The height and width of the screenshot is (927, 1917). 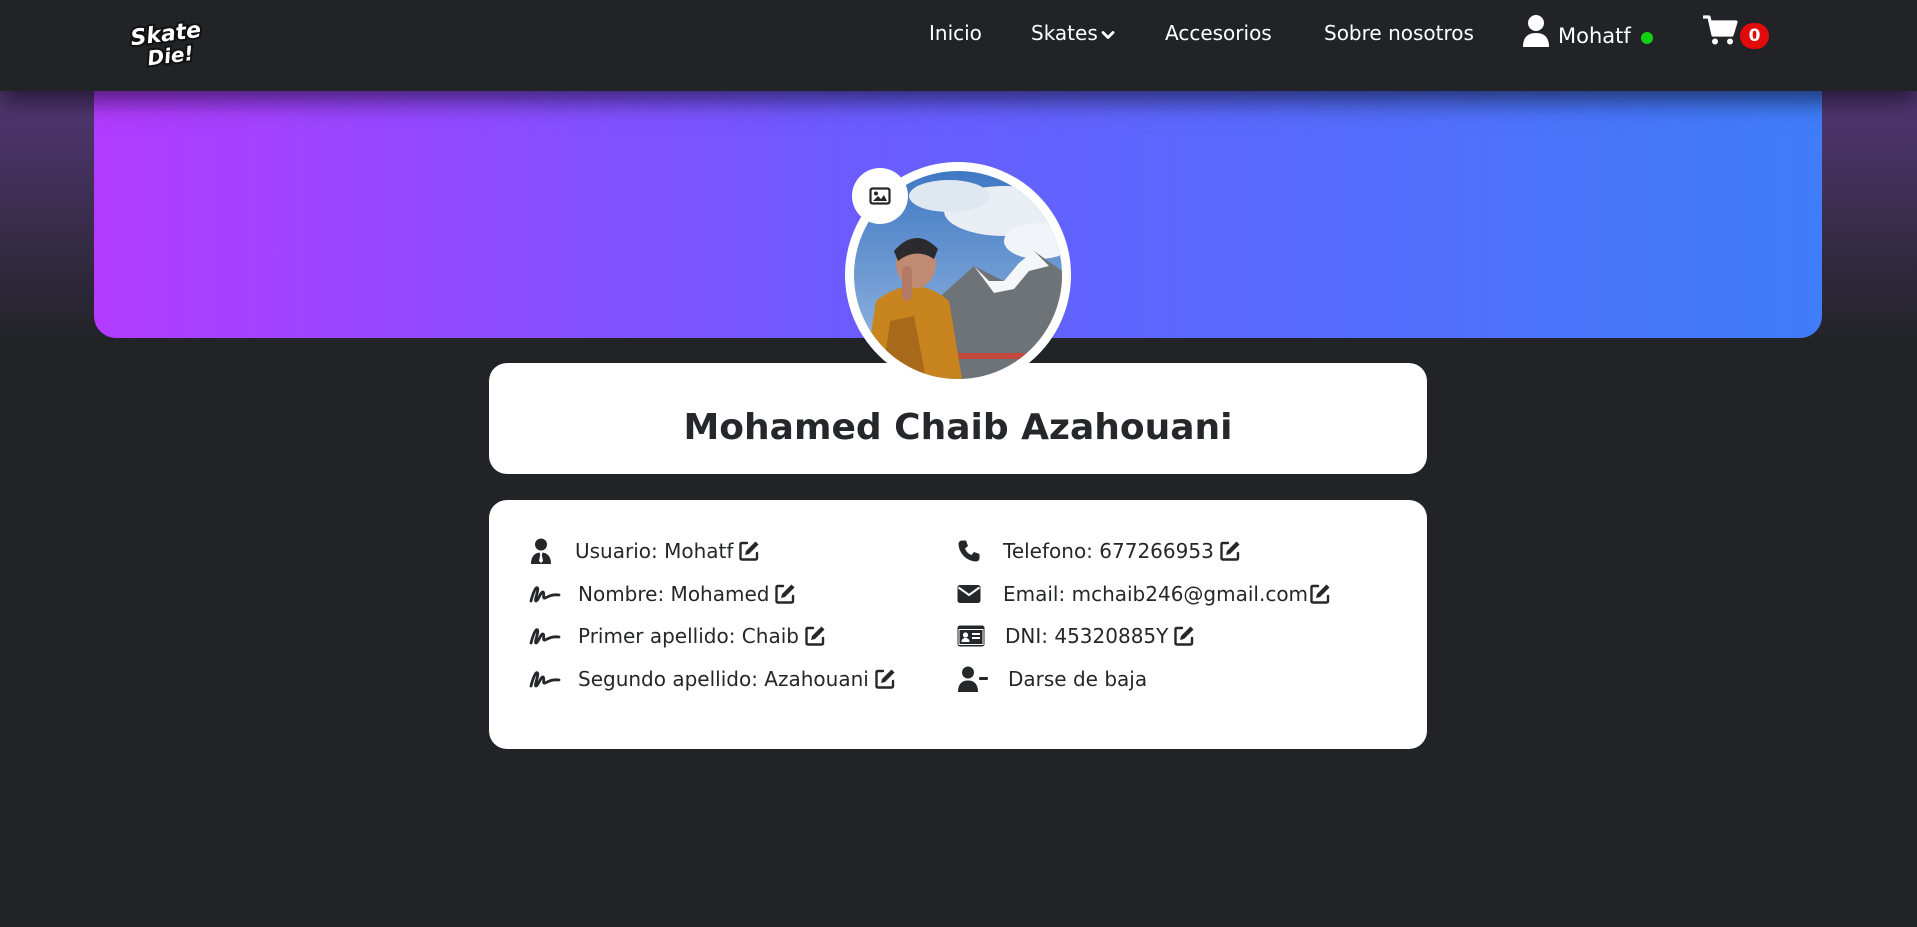 I want to click on user-menu: Mohatf, so click(x=1587, y=33).